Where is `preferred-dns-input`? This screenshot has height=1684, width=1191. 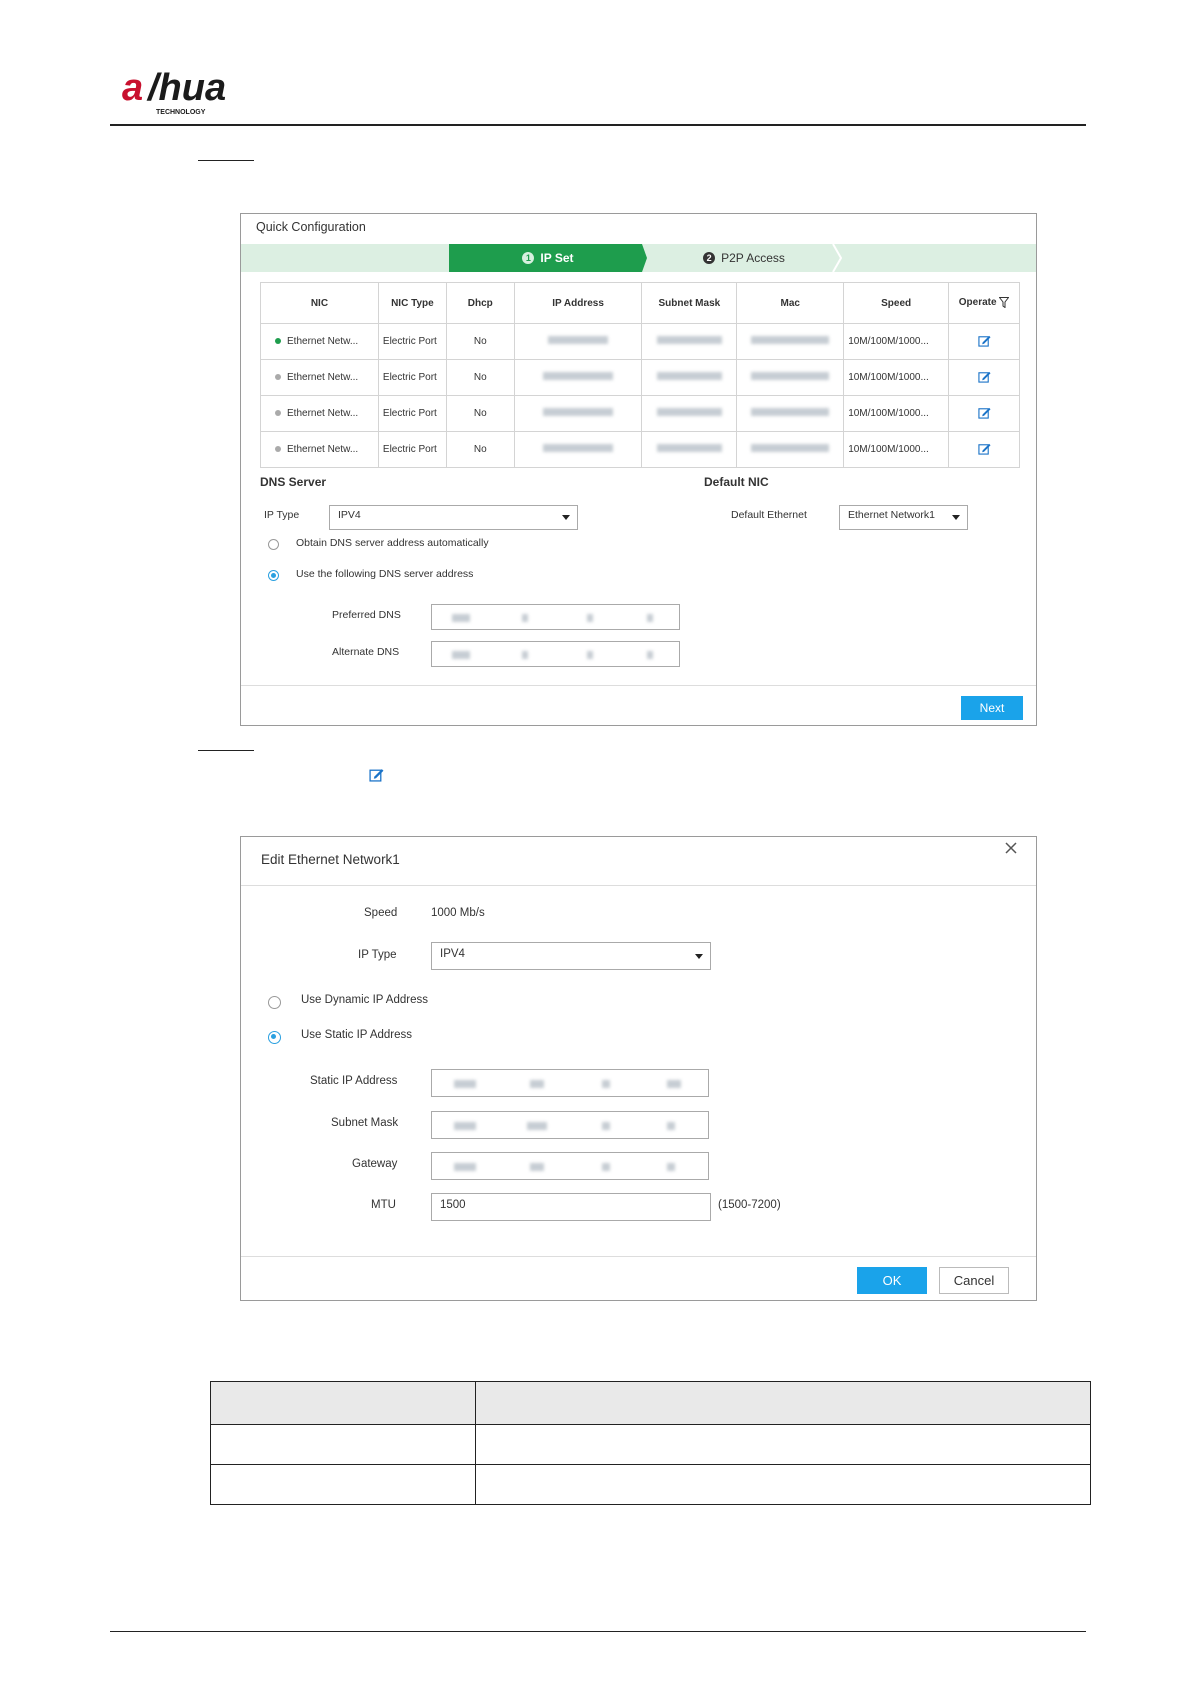 preferred-dns-input is located at coordinates (555, 617).